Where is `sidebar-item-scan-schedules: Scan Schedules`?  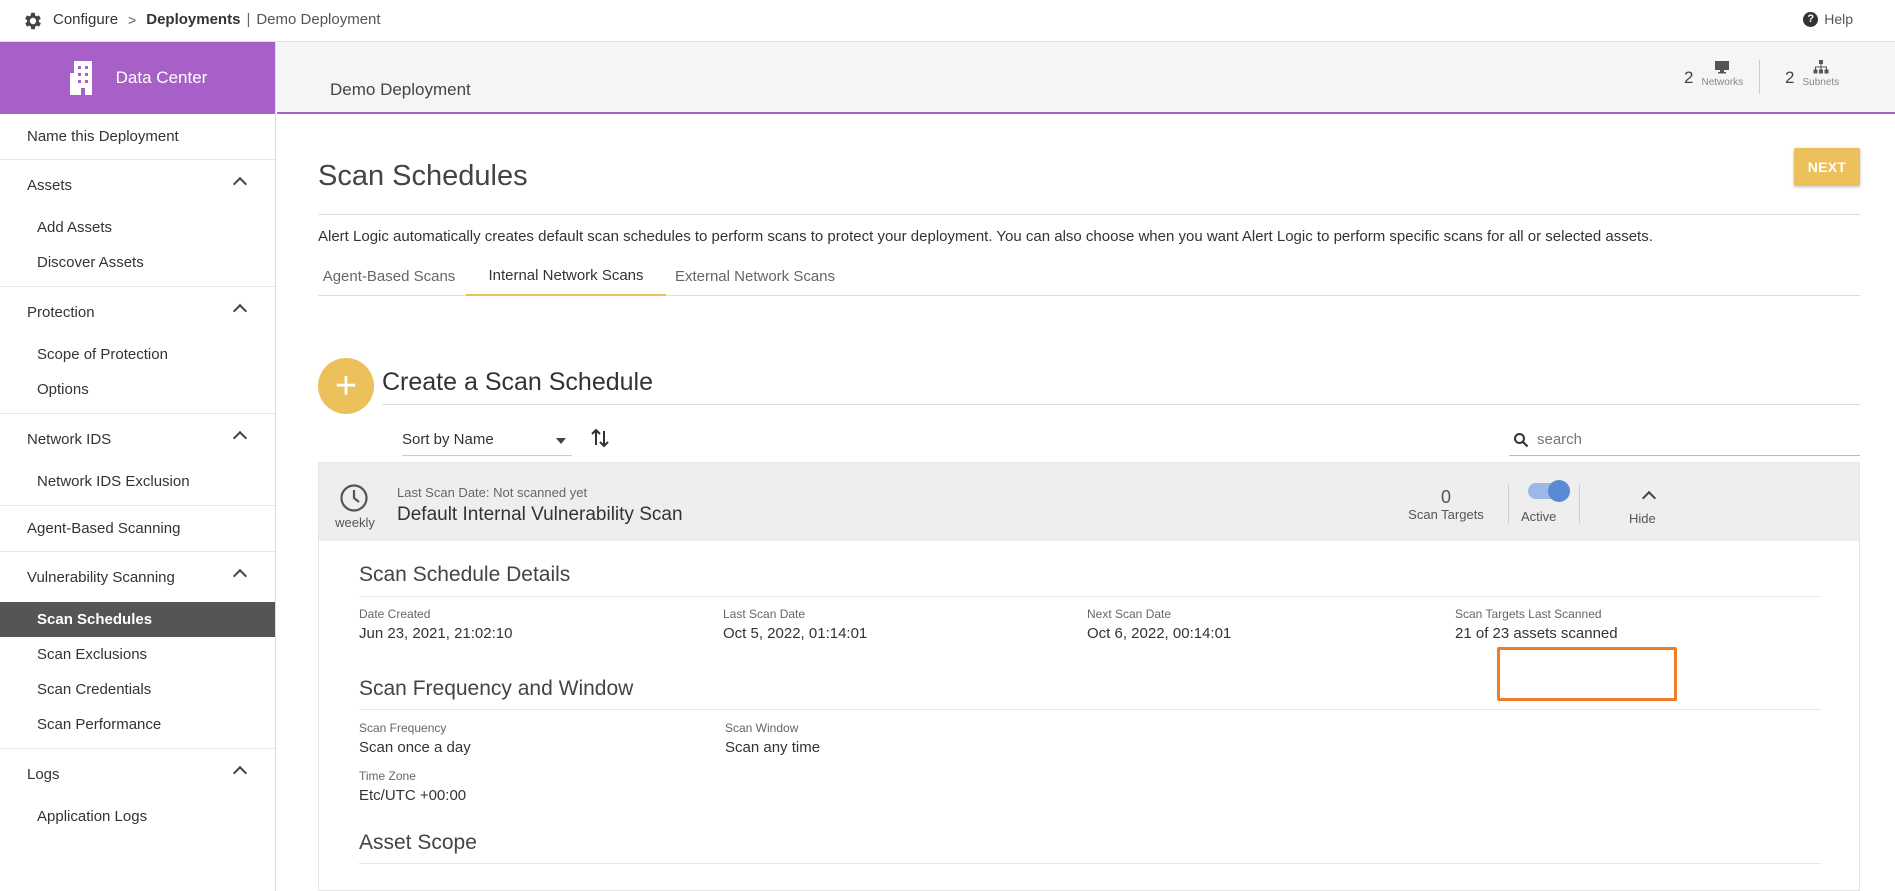 sidebar-item-scan-schedules: Scan Schedules is located at coordinates (137, 619).